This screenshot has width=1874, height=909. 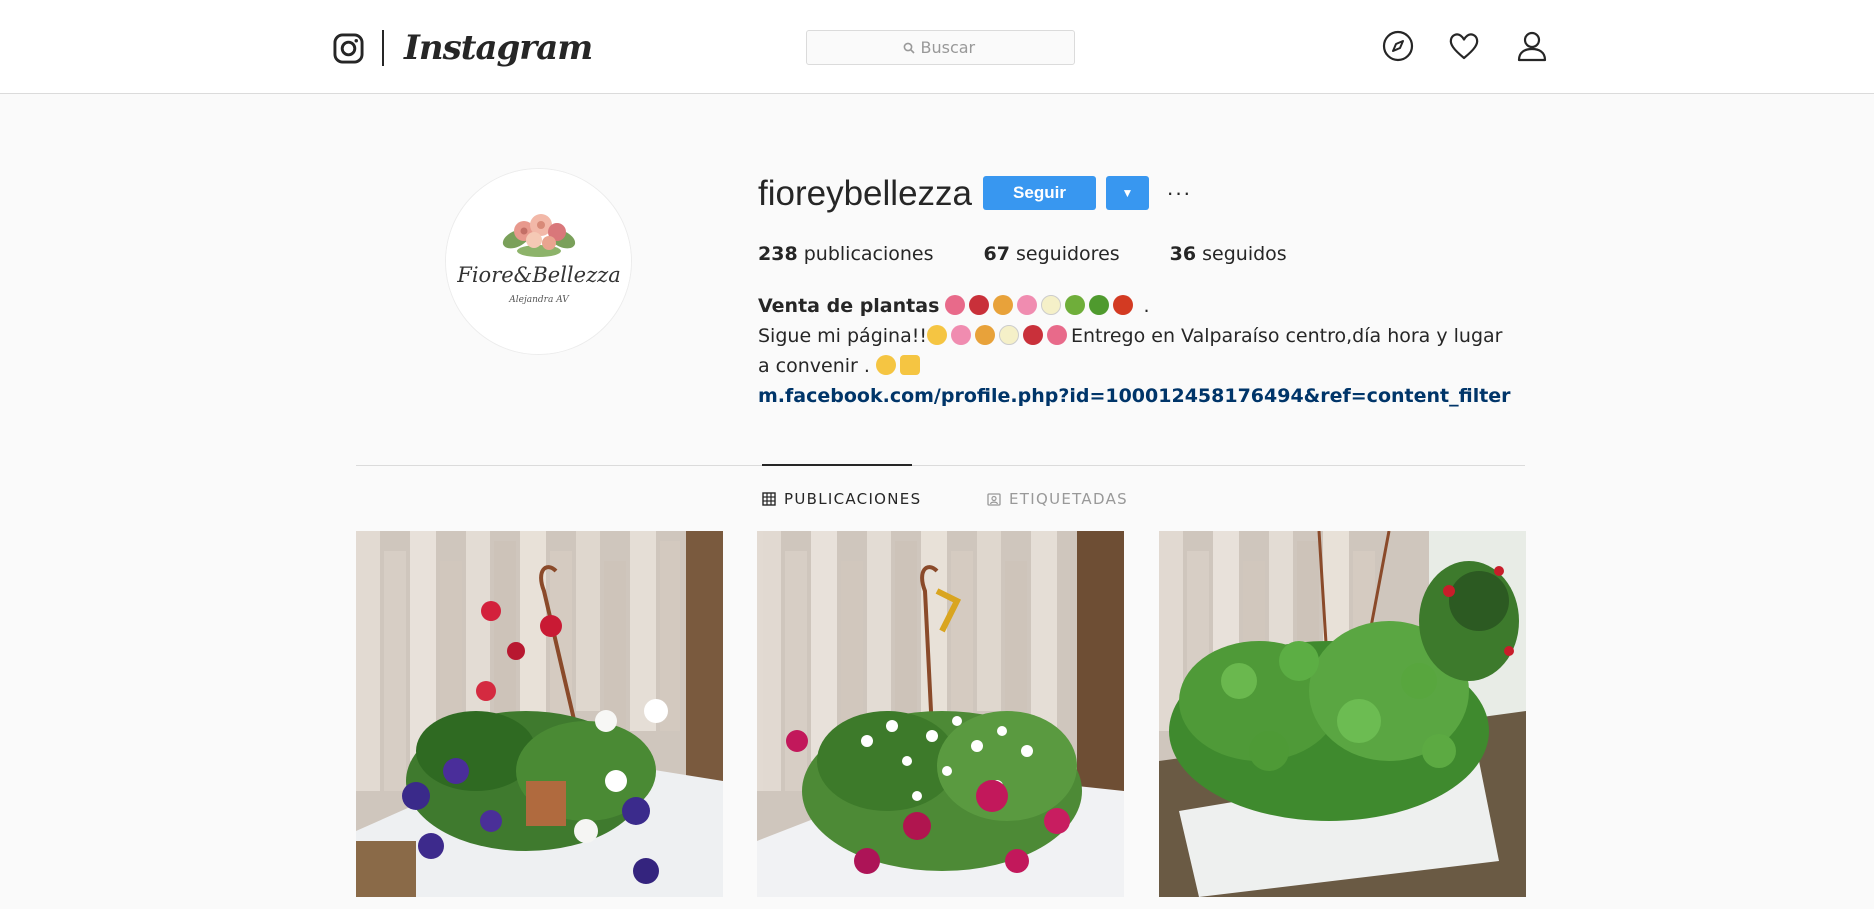 What do you see at coordinates (1123, 305) in the screenshot?
I see `maple-leaf-emoji-icon` at bounding box center [1123, 305].